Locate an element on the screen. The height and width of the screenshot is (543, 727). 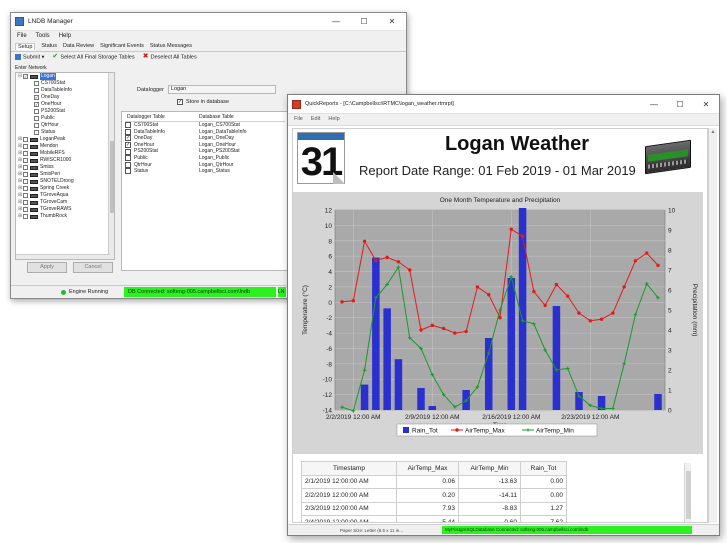
qr-menu-file: File is located at coordinates (298, 119).